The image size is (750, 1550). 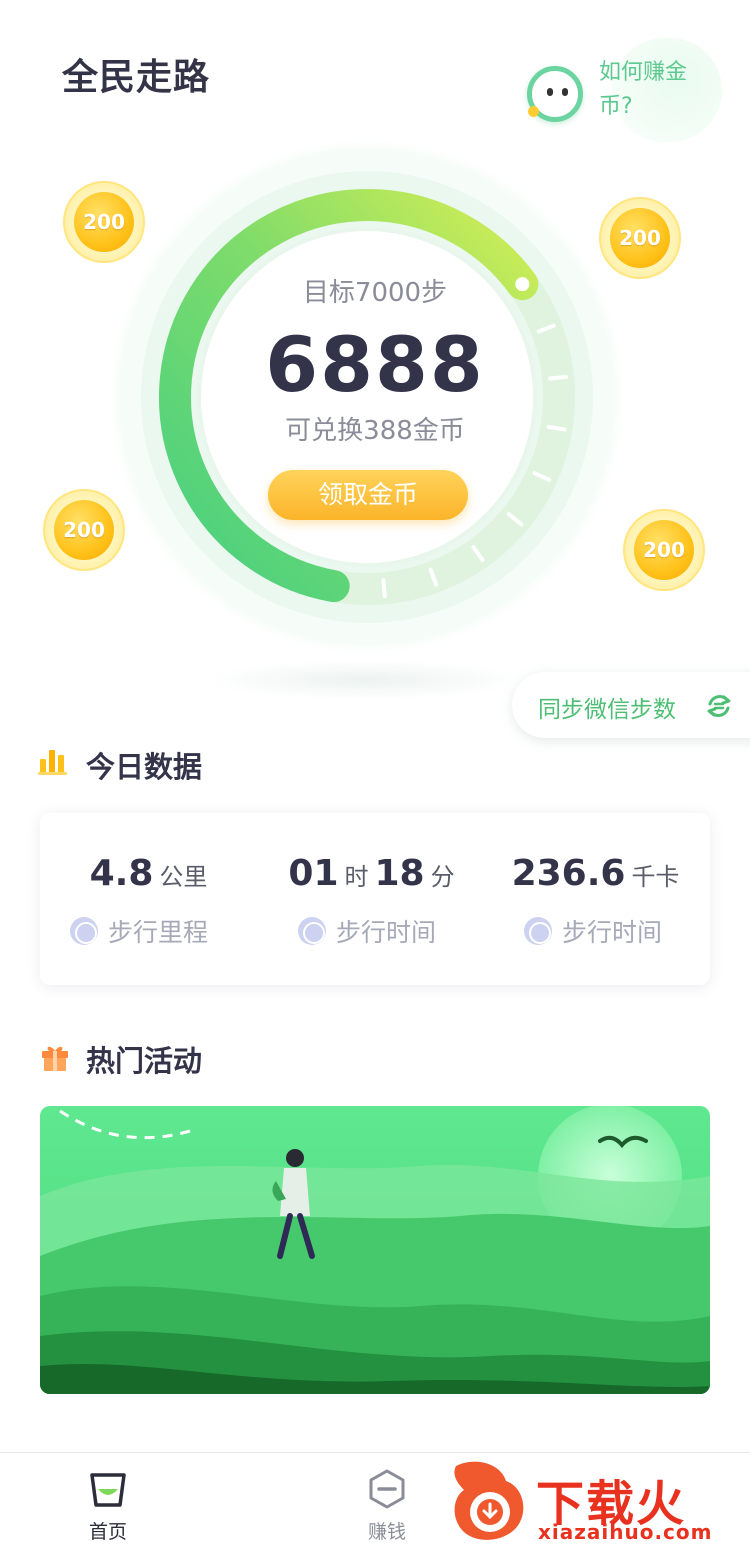 What do you see at coordinates (144, 767) in the screenshot?
I see `today-data-title: 今日数据` at bounding box center [144, 767].